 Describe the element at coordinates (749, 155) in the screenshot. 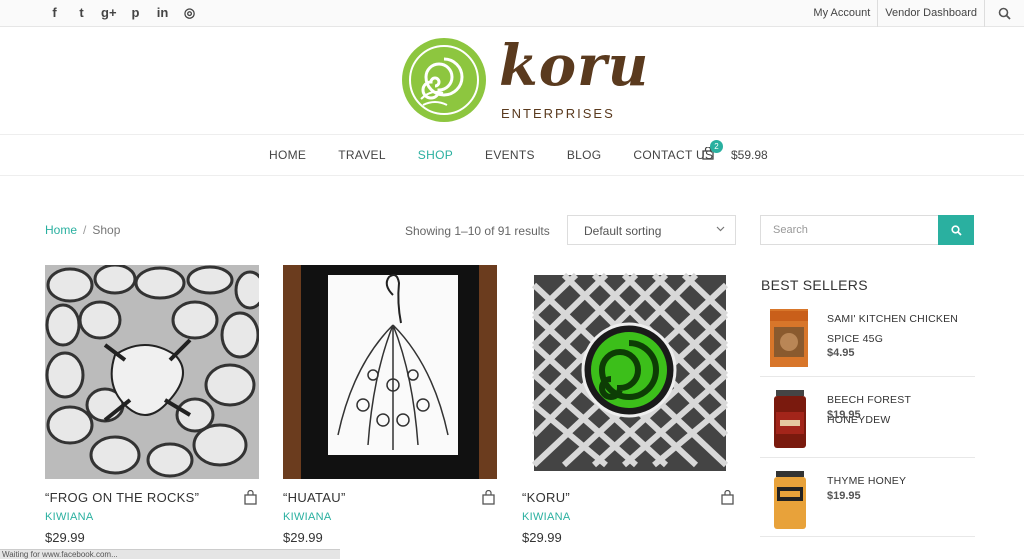

I see `cart-total: $59.98` at that location.